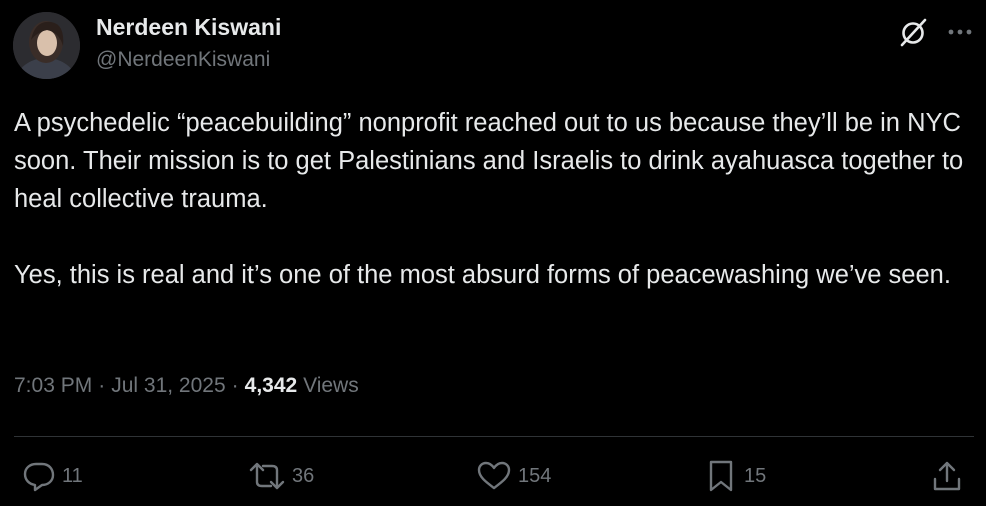 The height and width of the screenshot is (506, 986). I want to click on bookmark-count: 15, so click(755, 475).